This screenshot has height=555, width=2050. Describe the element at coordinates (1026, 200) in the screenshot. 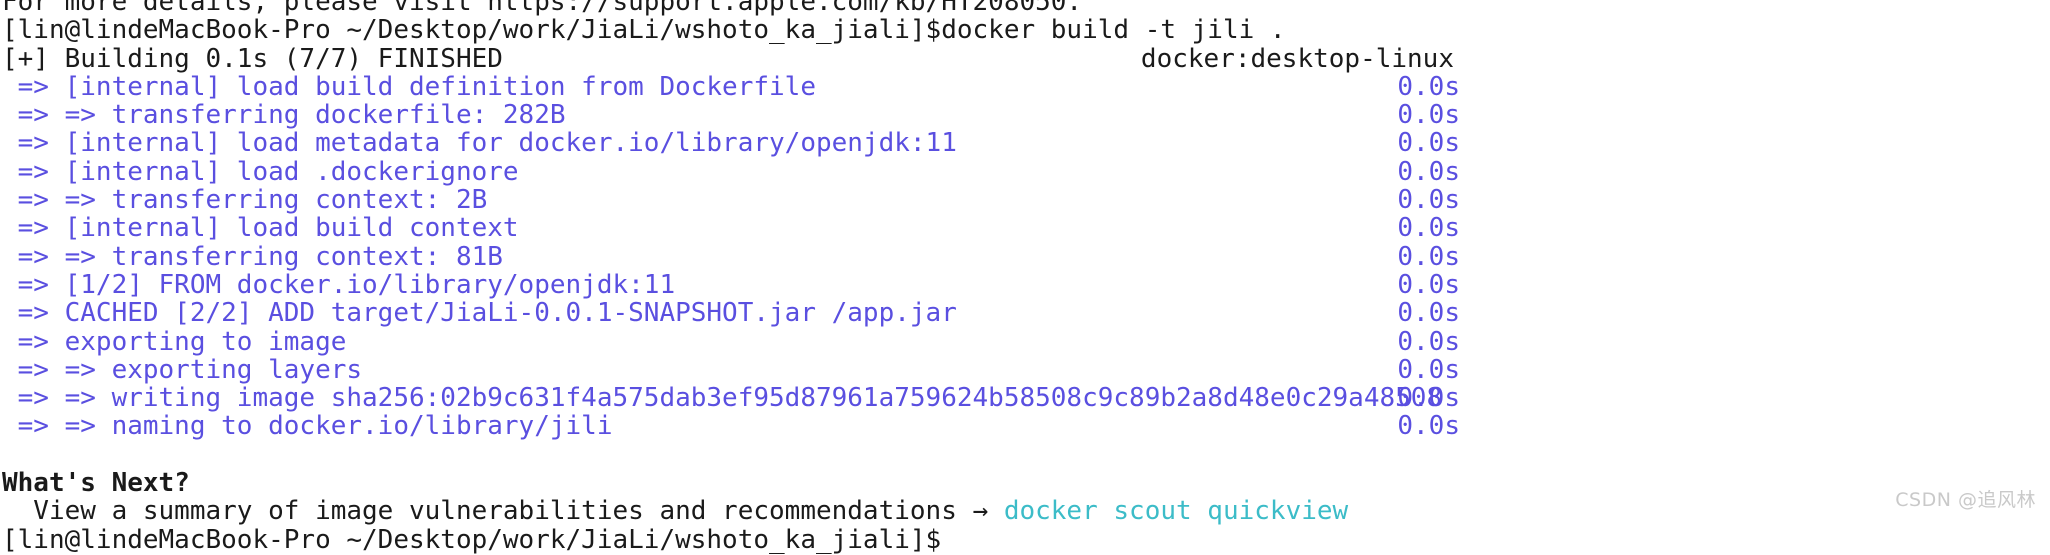

I see `build-step-row: => => transferring context: 2B 0.0s` at that location.